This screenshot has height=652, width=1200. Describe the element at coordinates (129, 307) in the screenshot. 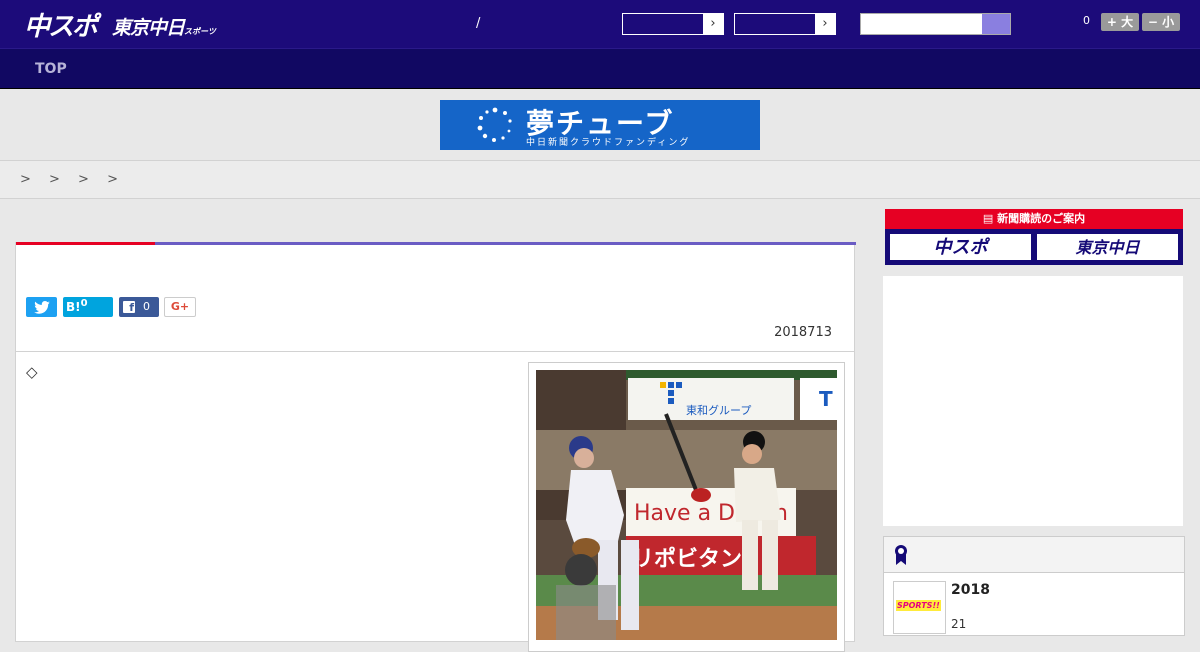

I see `facebook-icon: f` at that location.